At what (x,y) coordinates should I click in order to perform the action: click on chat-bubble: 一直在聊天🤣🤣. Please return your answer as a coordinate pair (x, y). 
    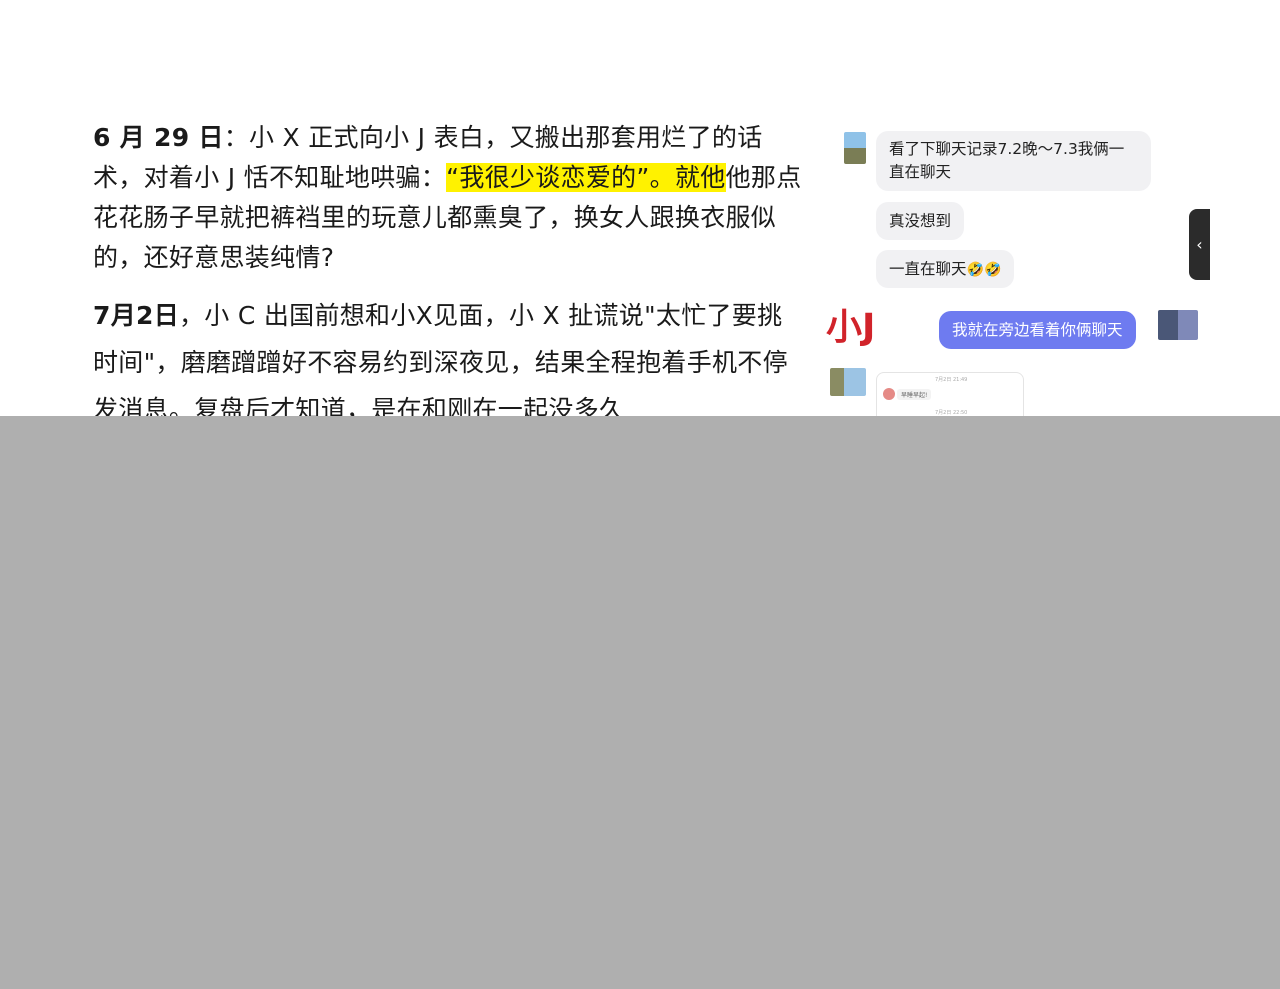
    Looking at the image, I should click on (945, 269).